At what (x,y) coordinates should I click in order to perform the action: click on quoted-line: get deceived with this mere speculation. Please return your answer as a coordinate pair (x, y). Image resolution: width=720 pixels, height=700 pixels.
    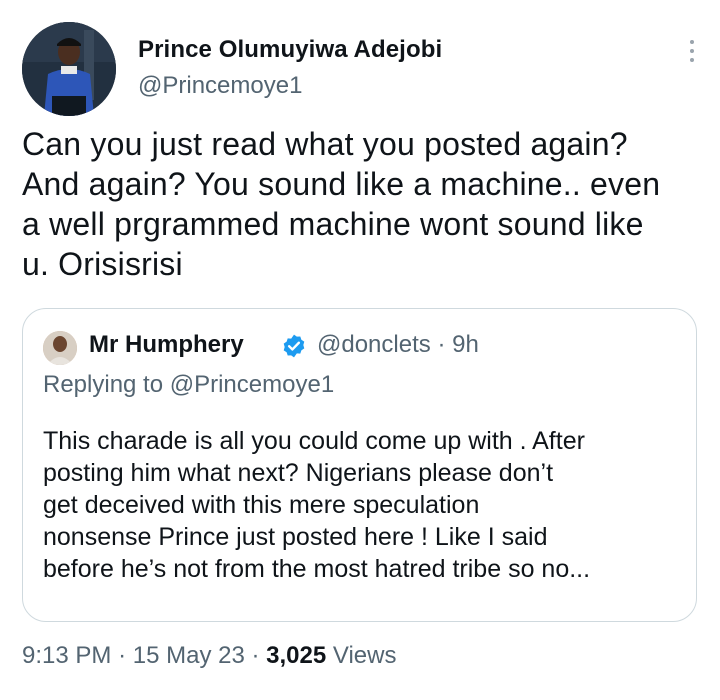
    Looking at the image, I should click on (261, 505).